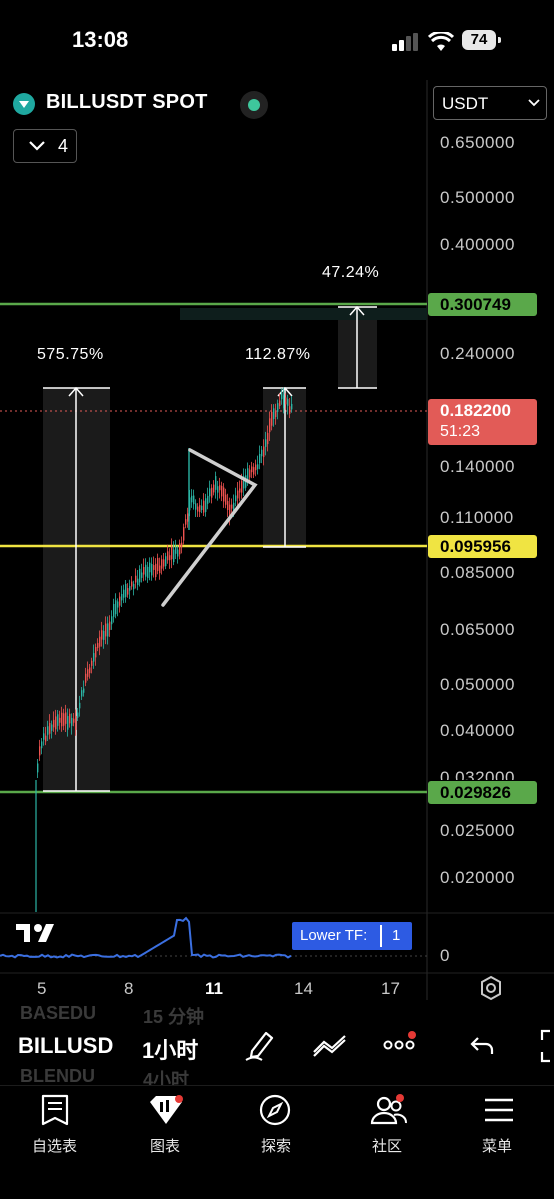 The width and height of the screenshot is (554, 1199). Describe the element at coordinates (445, 955) in the screenshot. I see `indicator-zero-label: 0` at that location.